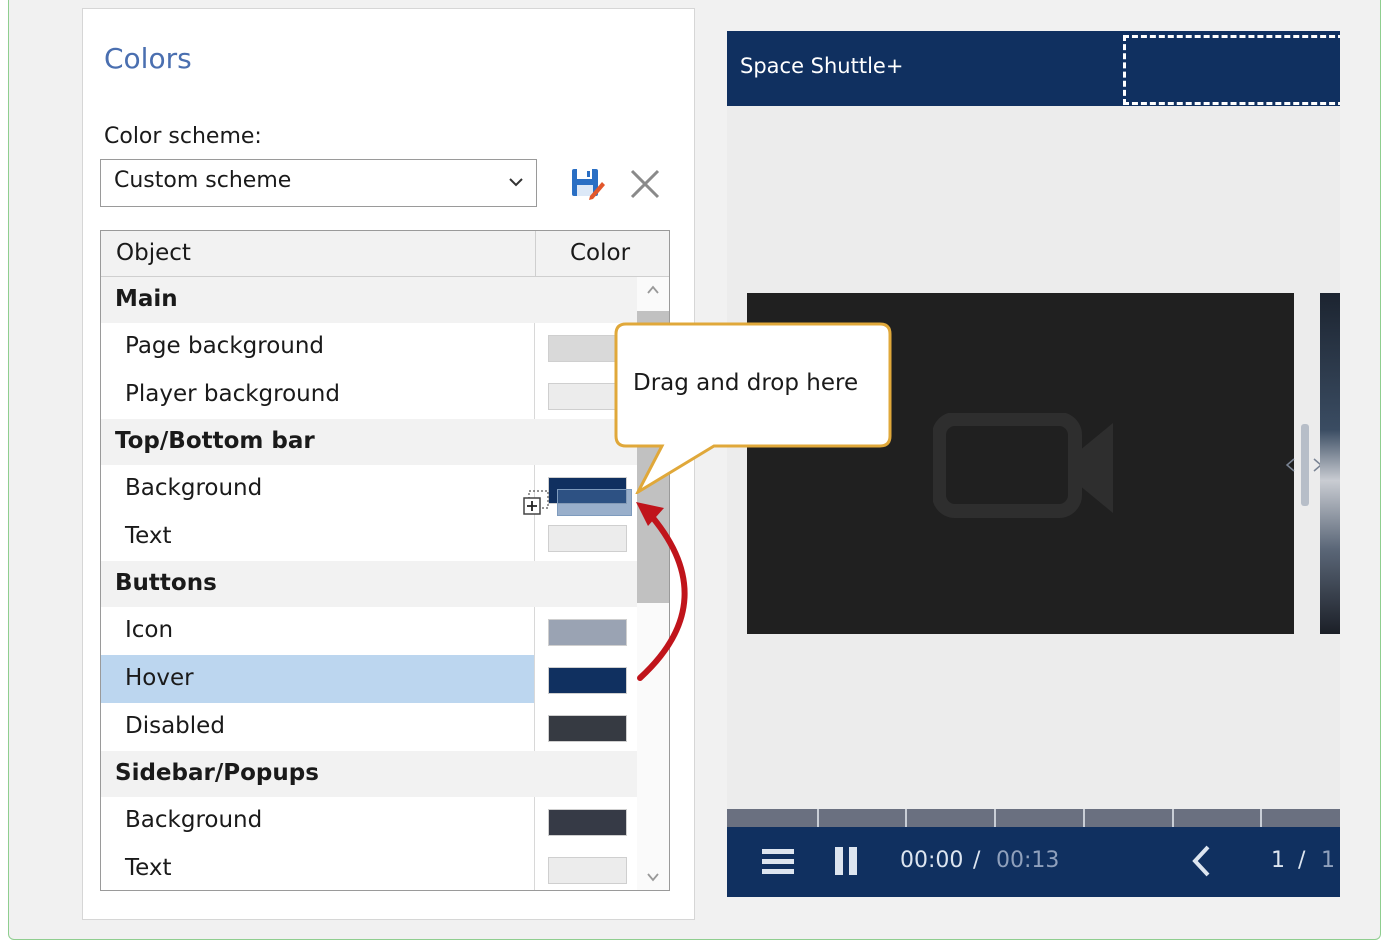 This screenshot has height=944, width=1387. What do you see at coordinates (1033, 68) in the screenshot?
I see `preview-top-bar: Space Shuttle+` at bounding box center [1033, 68].